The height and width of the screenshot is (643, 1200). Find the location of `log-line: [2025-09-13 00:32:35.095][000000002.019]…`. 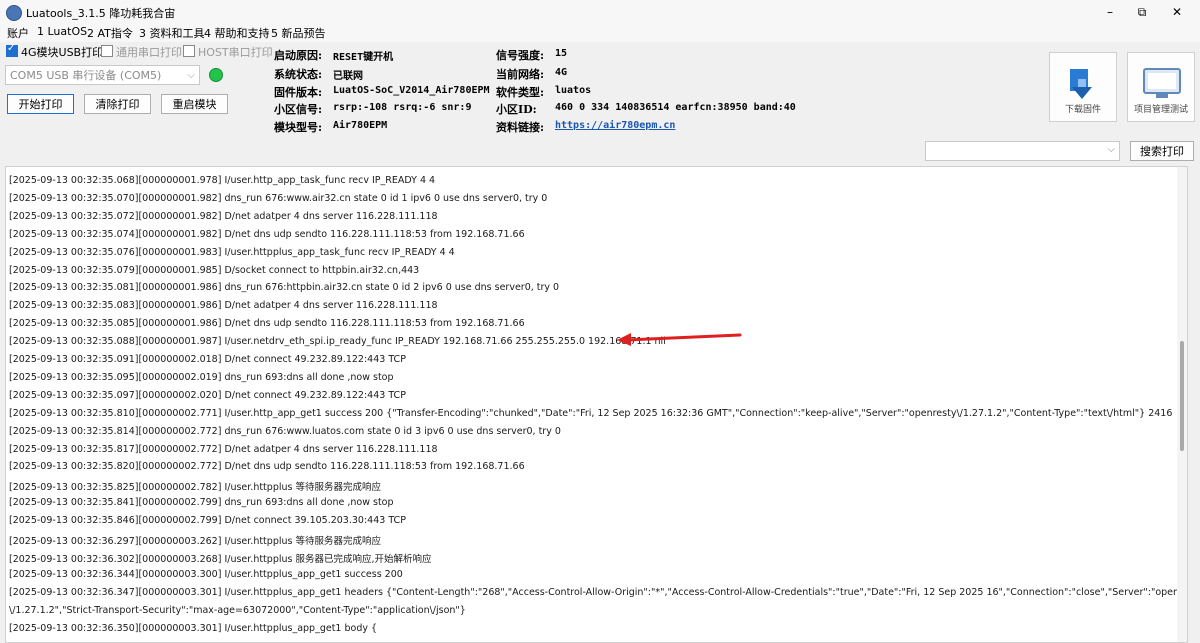

log-line: [2025-09-13 00:32:35.095][000000002.019]… is located at coordinates (201, 377).